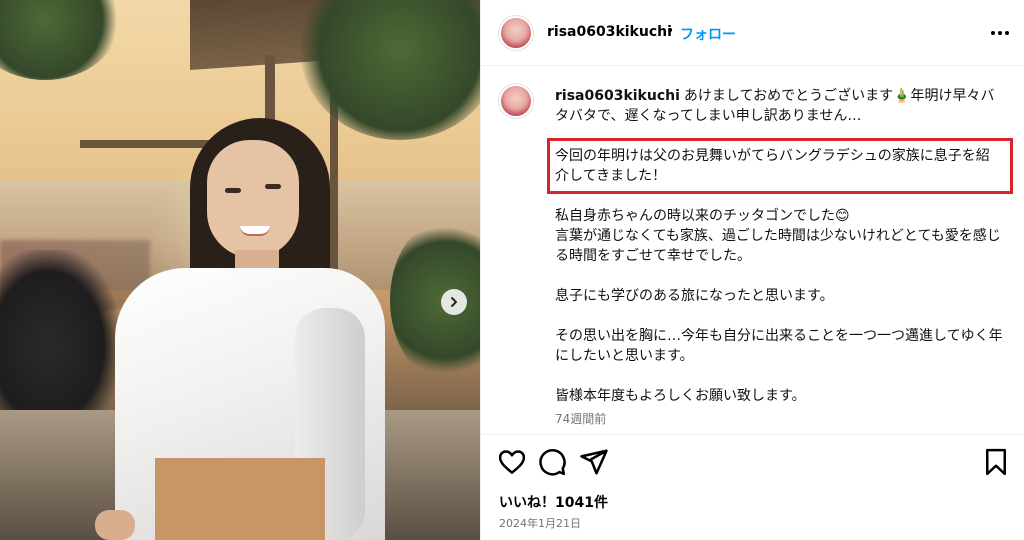 This screenshot has width=1024, height=540. What do you see at coordinates (516, 101) in the screenshot?
I see `caption-avatar` at bounding box center [516, 101].